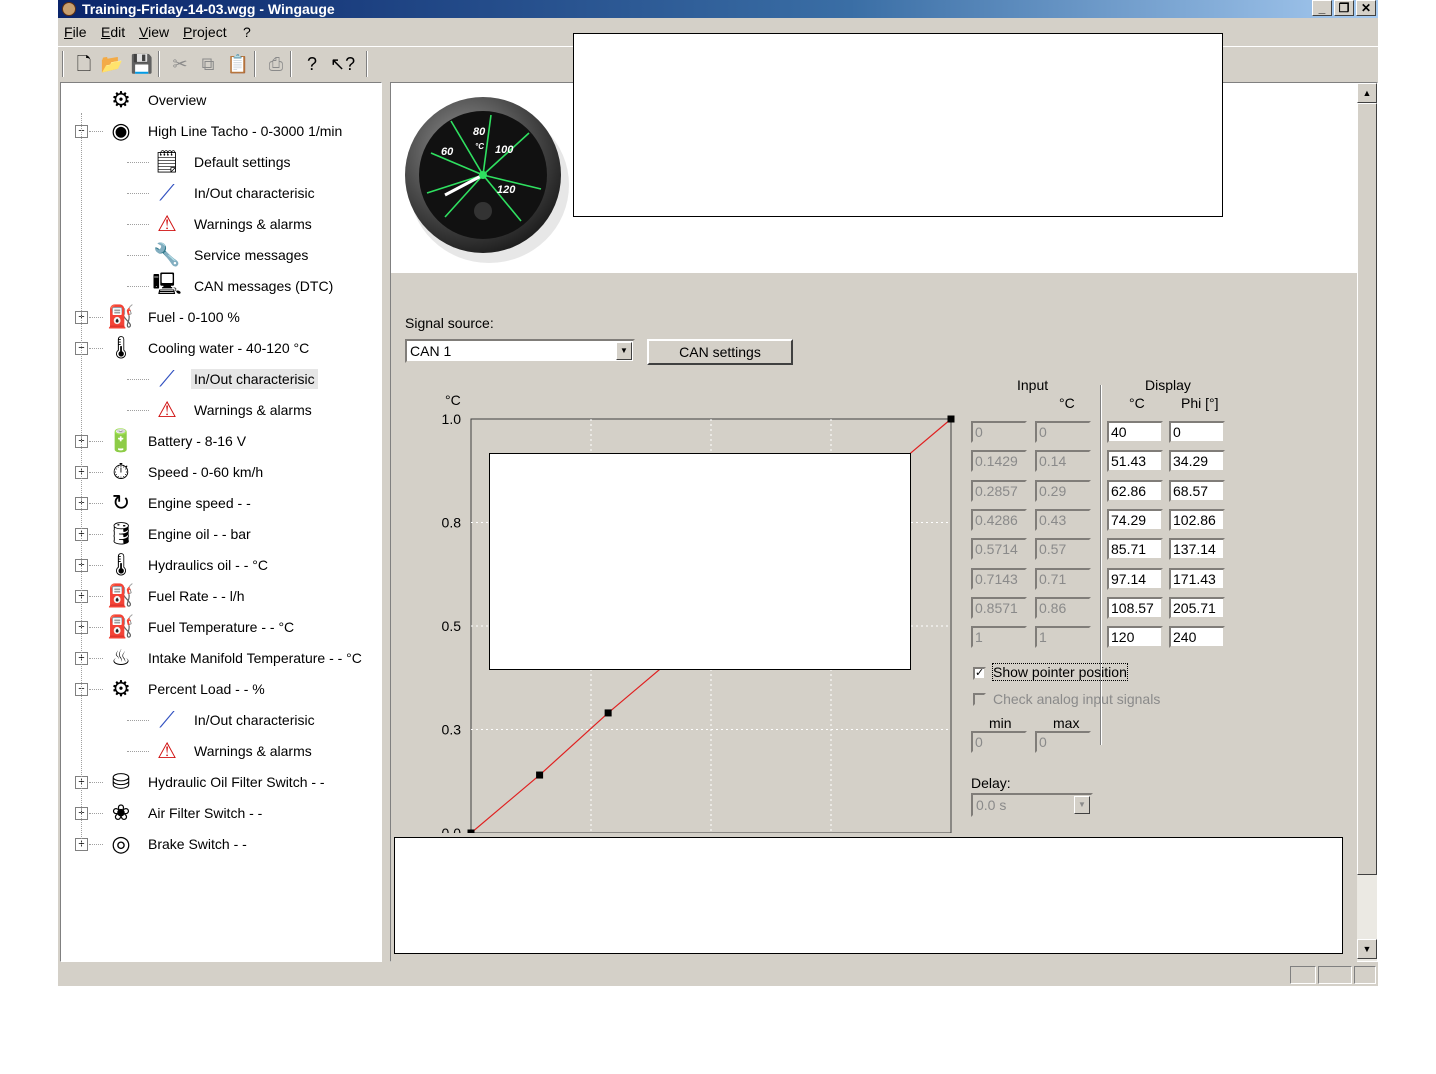 The height and width of the screenshot is (1074, 1436). I want to click on display-phi-cell: 205.71, so click(1197, 607).